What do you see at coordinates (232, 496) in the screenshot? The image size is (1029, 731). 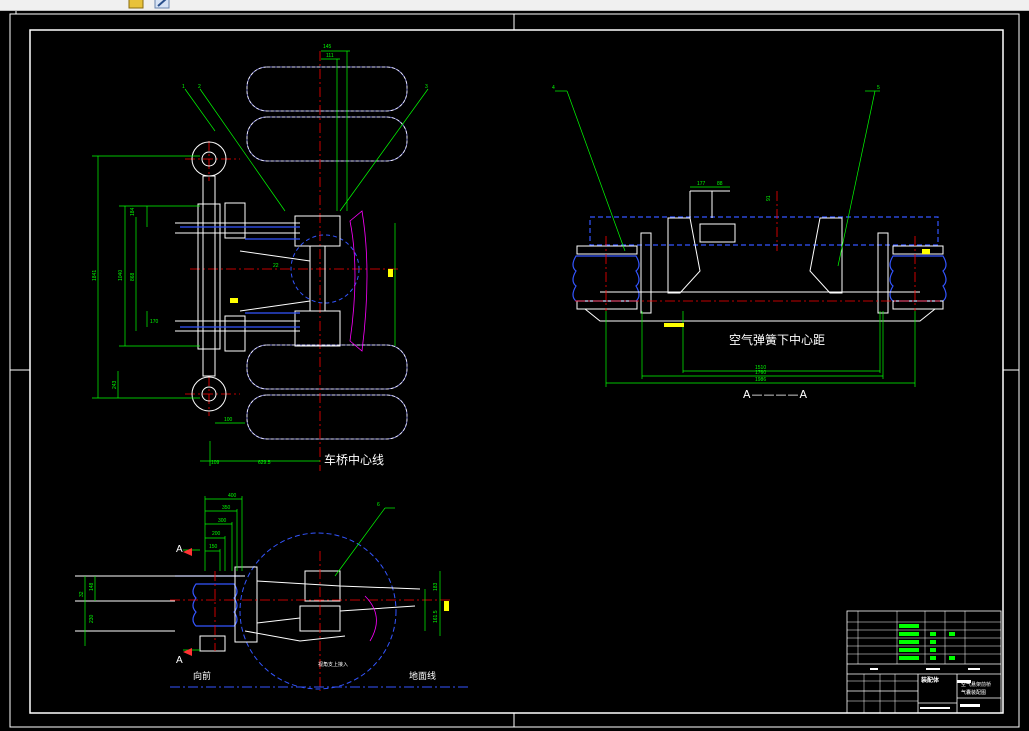 I see `svg-text: 400` at bounding box center [232, 496].